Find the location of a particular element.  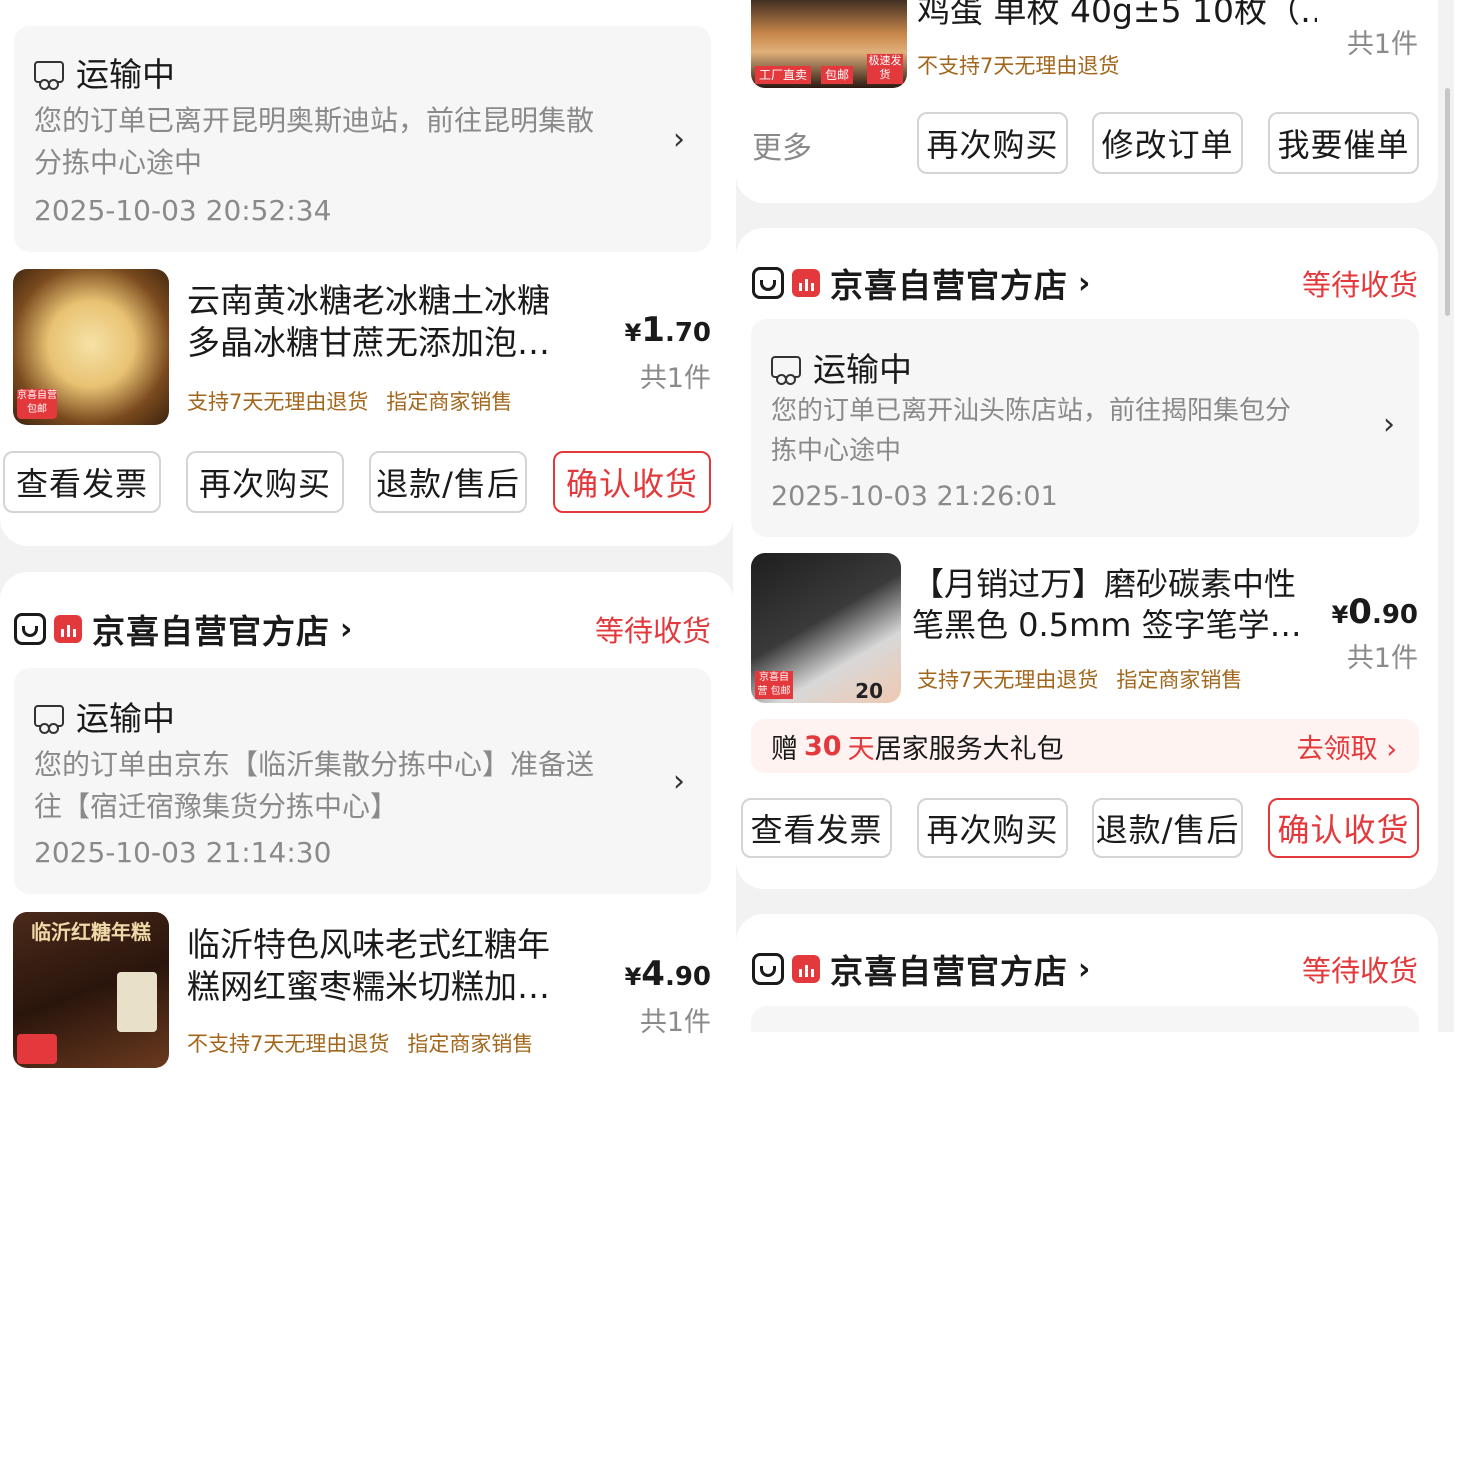

modify-order-button: 修改订单 is located at coordinates (1167, 143).